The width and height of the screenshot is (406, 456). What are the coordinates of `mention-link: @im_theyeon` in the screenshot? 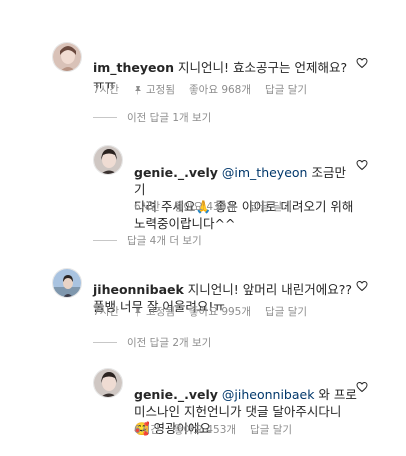 It's located at (265, 172).